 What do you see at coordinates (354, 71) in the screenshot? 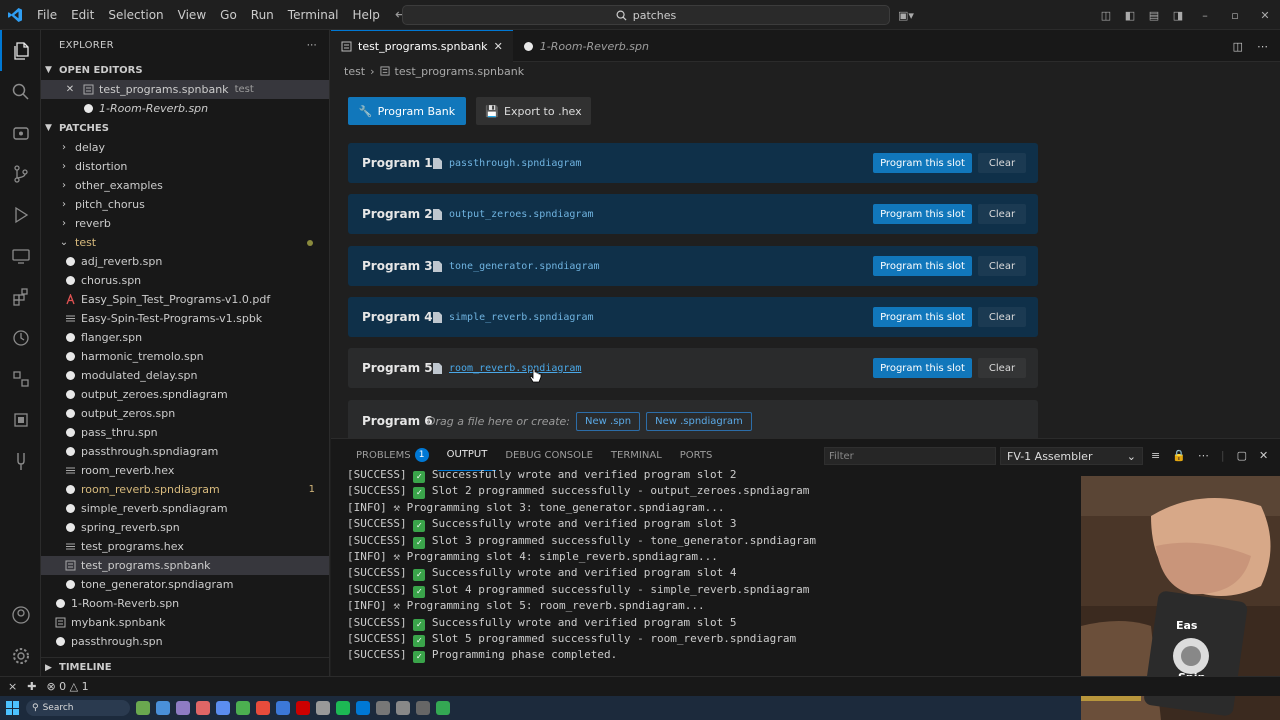
I see `breadcrumb-folder: test` at bounding box center [354, 71].